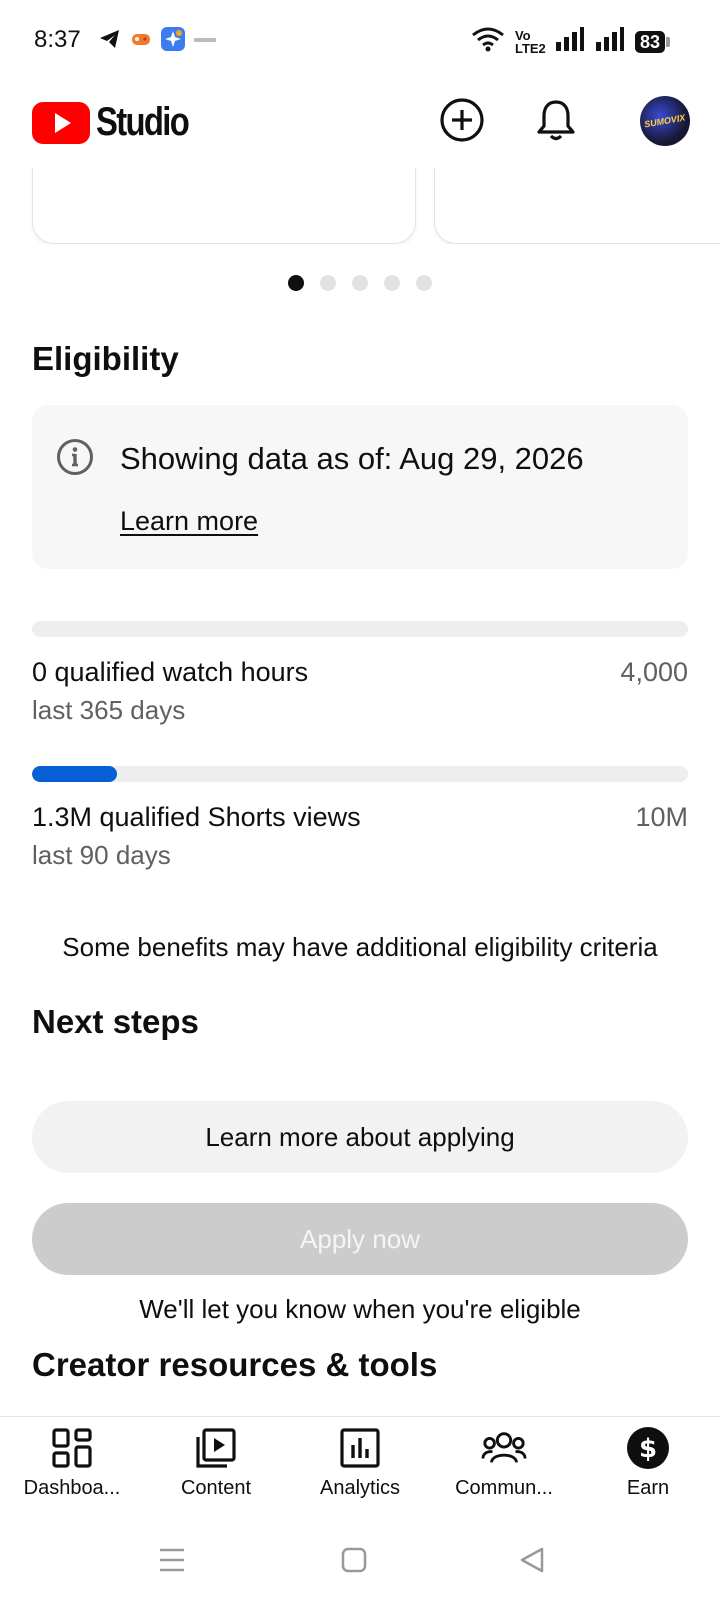 This screenshot has width=720, height=1600. I want to click on info-icon, so click(75, 457).